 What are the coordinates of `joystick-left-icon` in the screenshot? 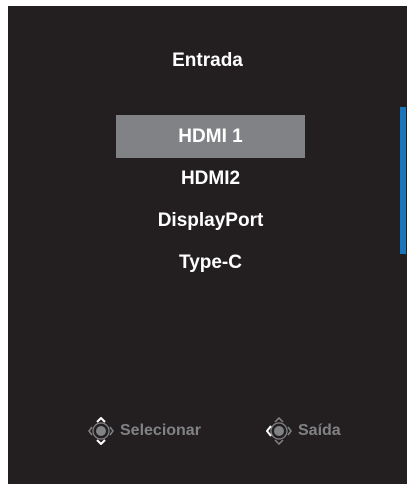 It's located at (279, 431).